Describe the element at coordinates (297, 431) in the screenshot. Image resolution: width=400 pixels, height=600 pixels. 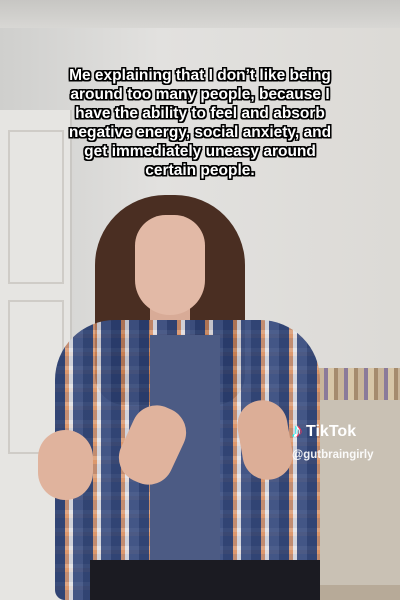
I see `tiktok-note-icon: ♪` at that location.